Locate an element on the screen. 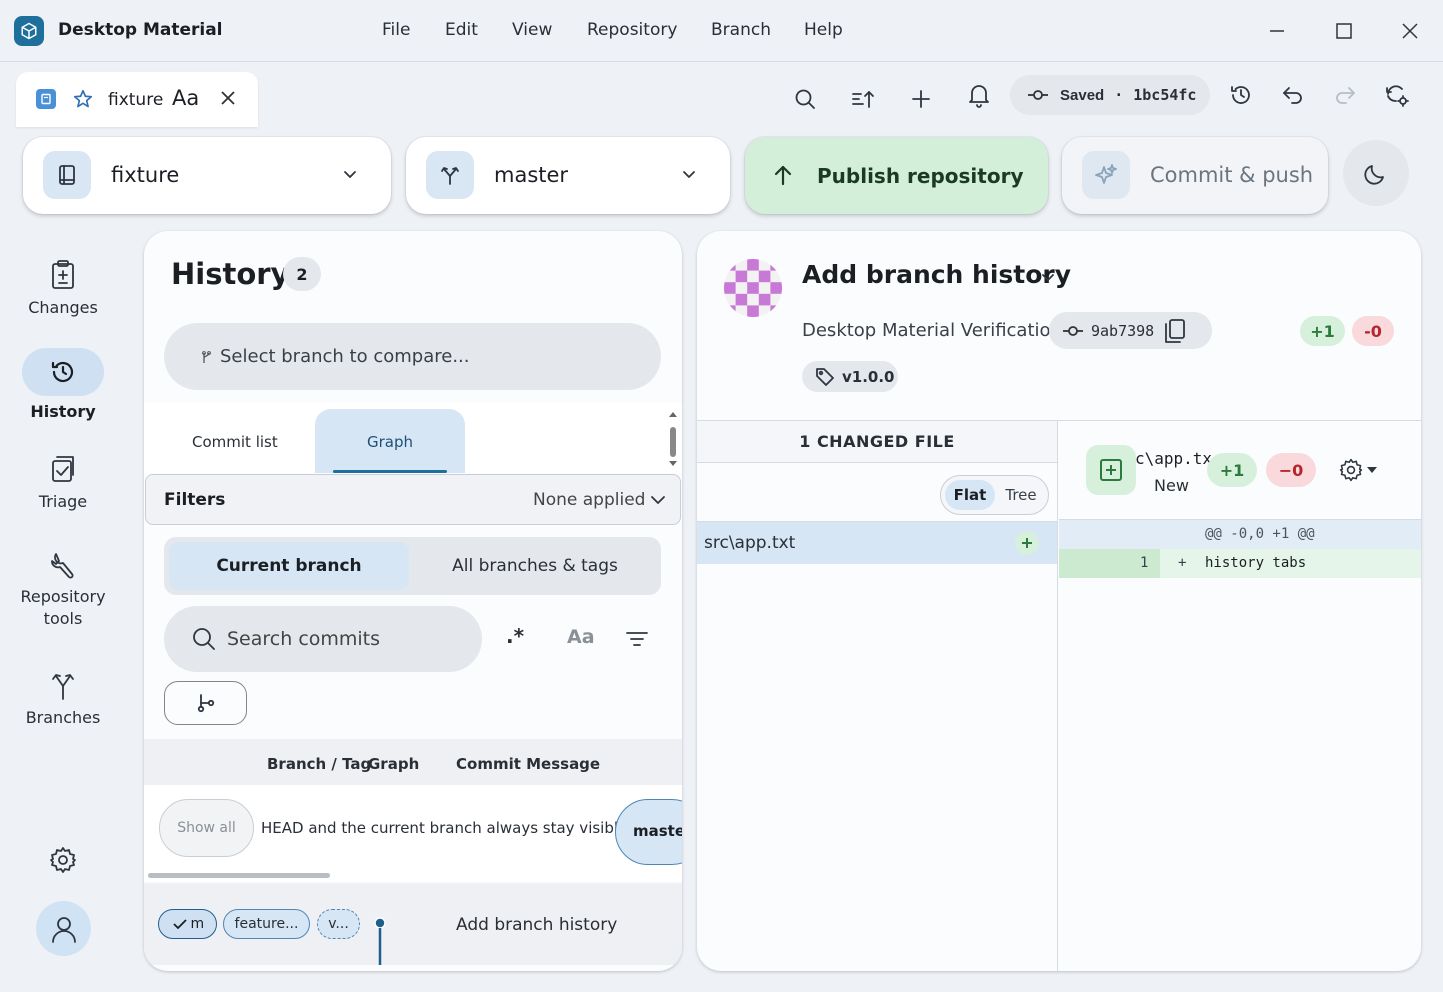 This screenshot has width=1443, height=992. history-clock-icon is located at coordinates (1241, 95).